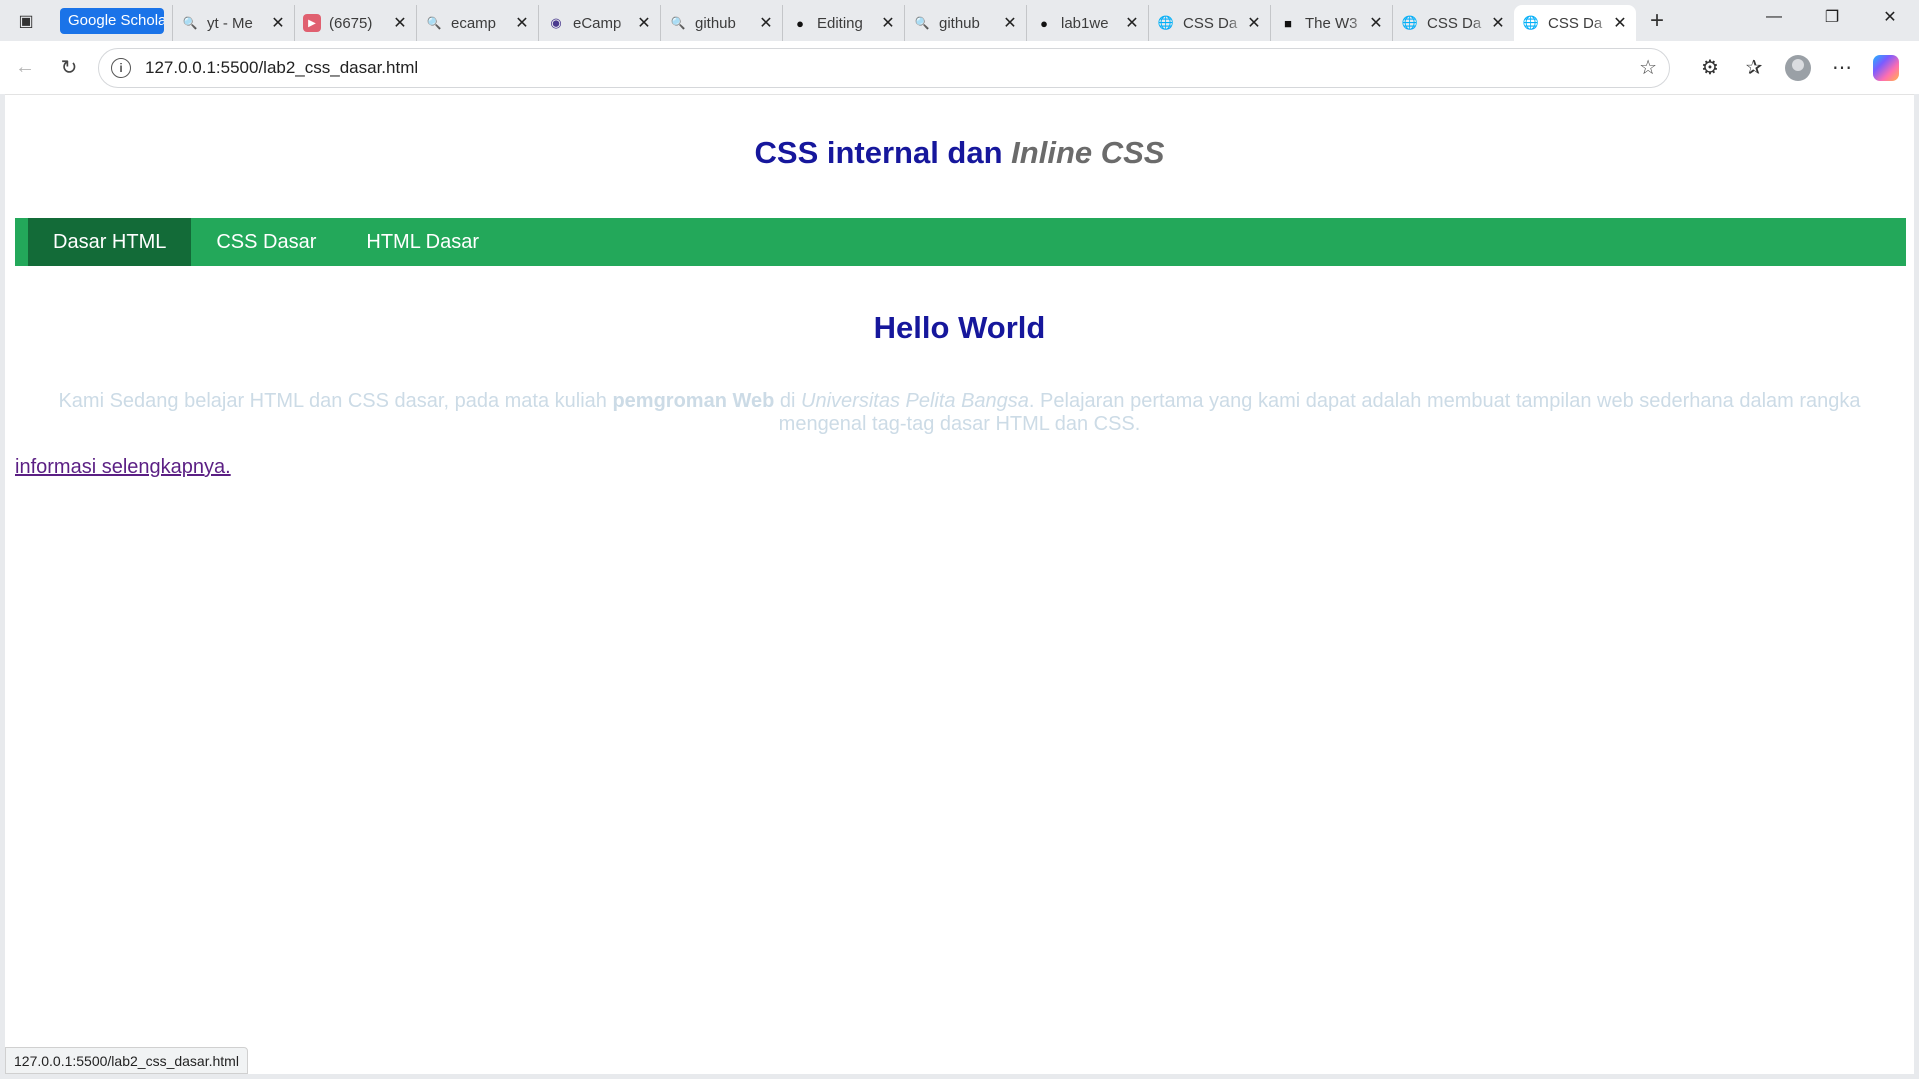 The width and height of the screenshot is (1919, 1079). Describe the element at coordinates (110, 242) in the screenshot. I see `menu-item-dasar-html: Dasar HTML` at that location.